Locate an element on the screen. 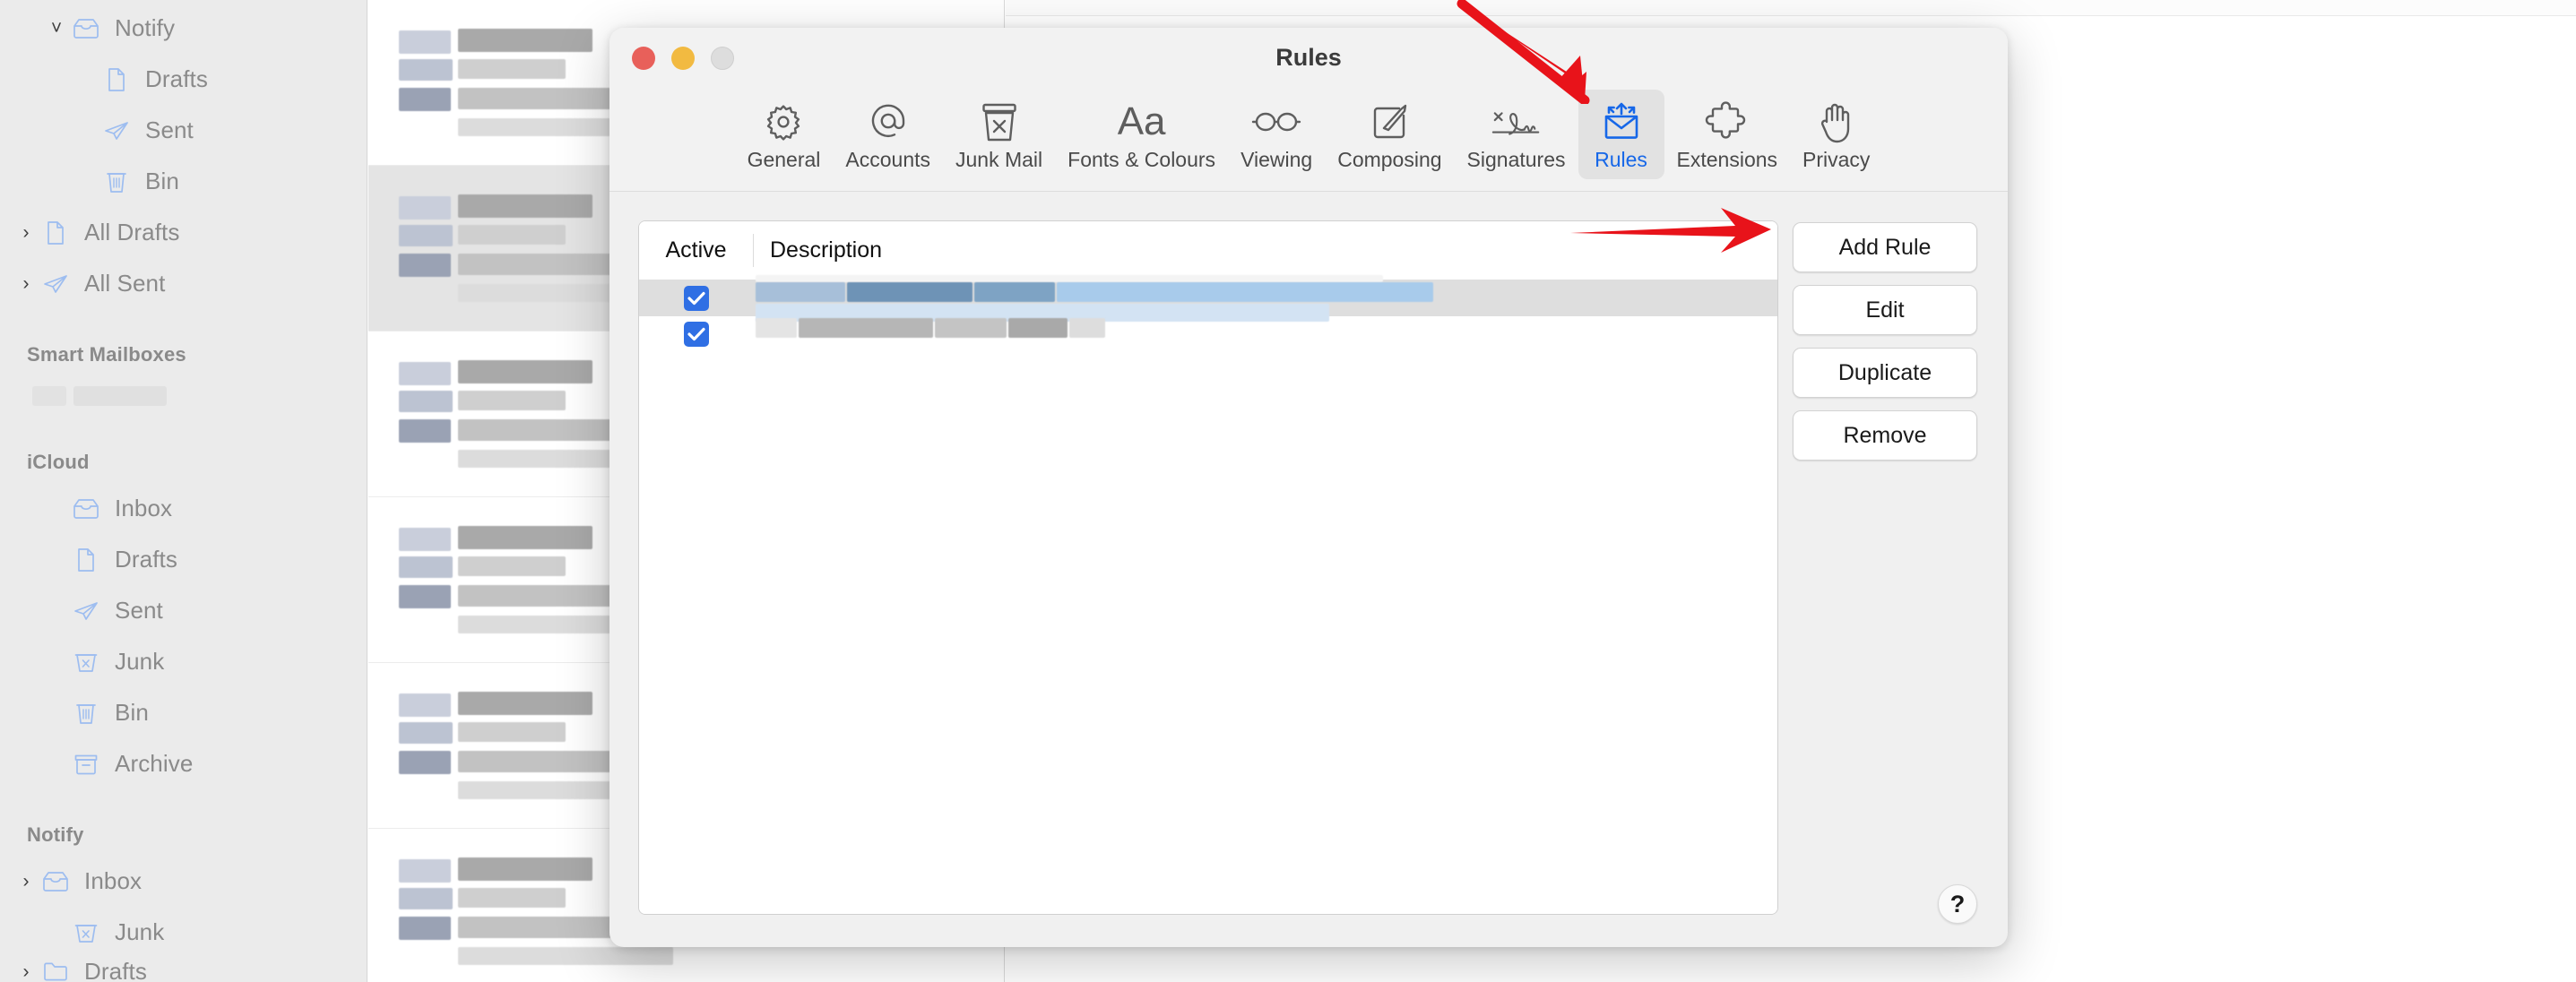 The image size is (2576, 982). column-header-description: Description is located at coordinates (826, 250).